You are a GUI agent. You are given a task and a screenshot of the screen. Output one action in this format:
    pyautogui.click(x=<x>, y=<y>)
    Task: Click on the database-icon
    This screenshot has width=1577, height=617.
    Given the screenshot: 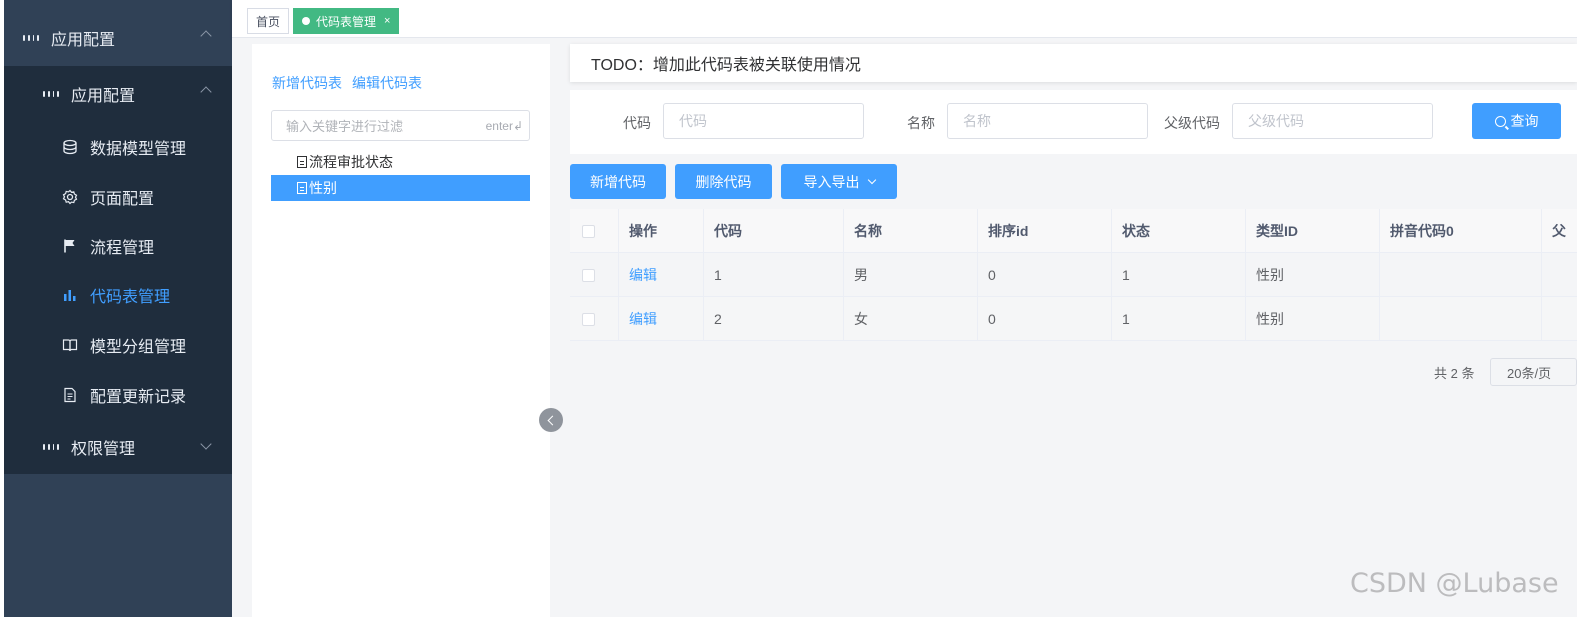 What is the action you would take?
    pyautogui.click(x=70, y=147)
    